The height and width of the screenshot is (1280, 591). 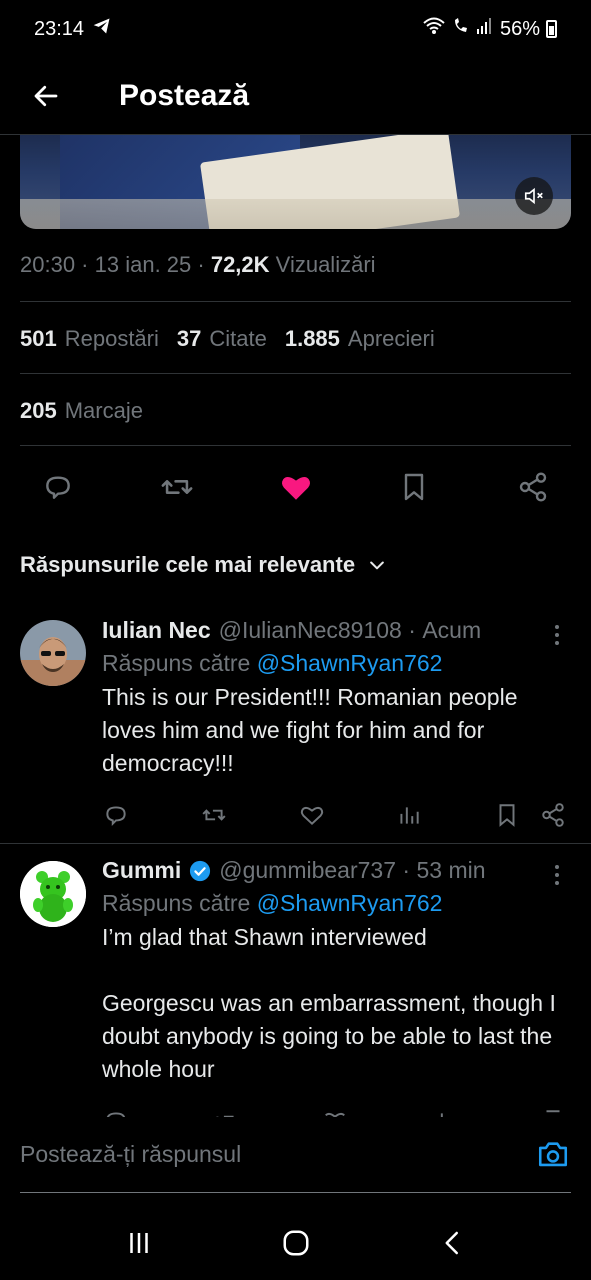 What do you see at coordinates (200, 870) in the screenshot?
I see `verified-badge-icon` at bounding box center [200, 870].